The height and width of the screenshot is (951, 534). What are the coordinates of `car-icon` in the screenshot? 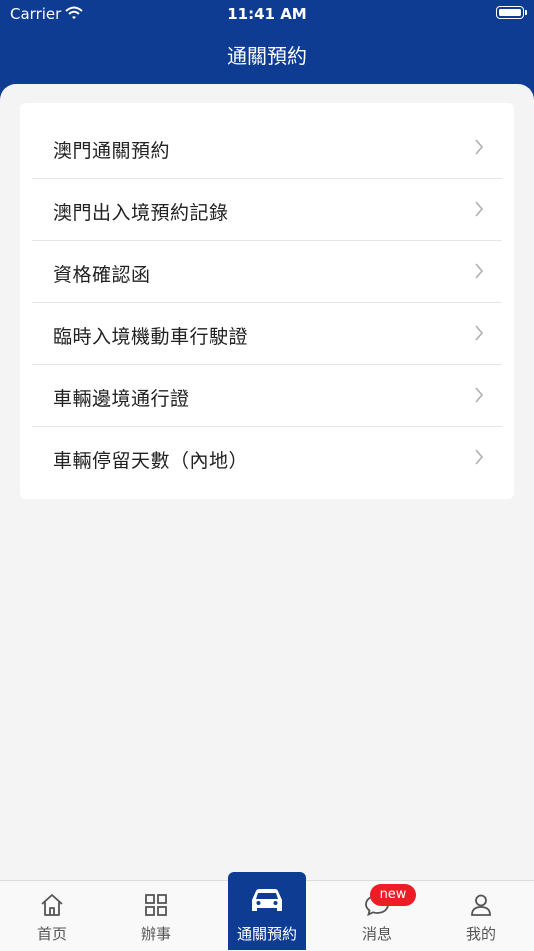 It's located at (267, 903).